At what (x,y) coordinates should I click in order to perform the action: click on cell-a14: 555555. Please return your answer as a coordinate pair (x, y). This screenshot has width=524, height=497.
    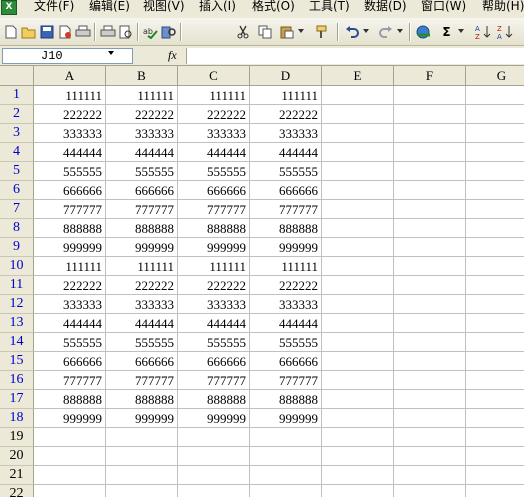
    Looking at the image, I should click on (69, 342).